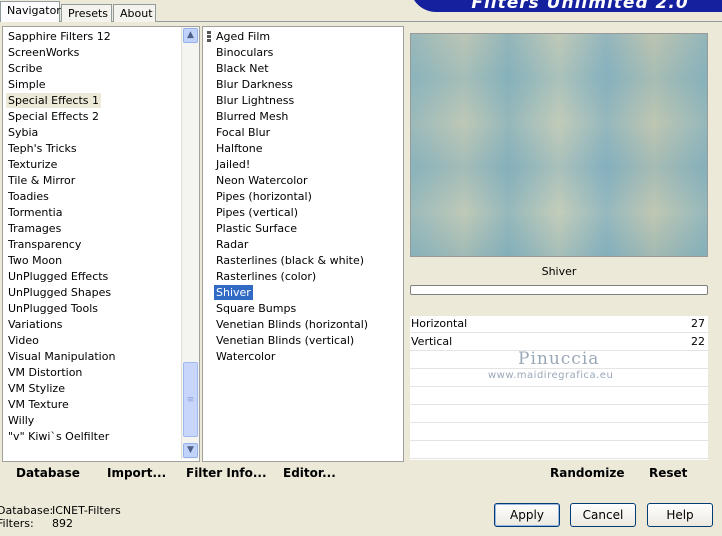  I want to click on cancel-button: Cancel, so click(603, 515).